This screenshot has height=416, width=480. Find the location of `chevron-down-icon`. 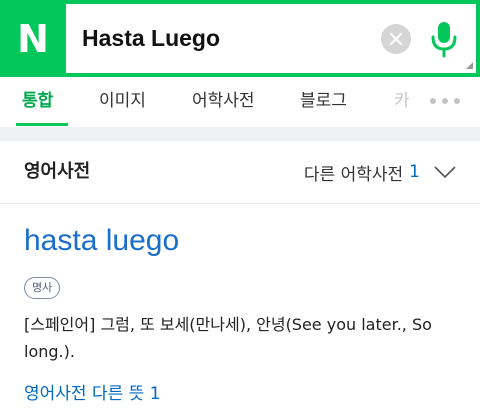

chevron-down-icon is located at coordinates (445, 172).